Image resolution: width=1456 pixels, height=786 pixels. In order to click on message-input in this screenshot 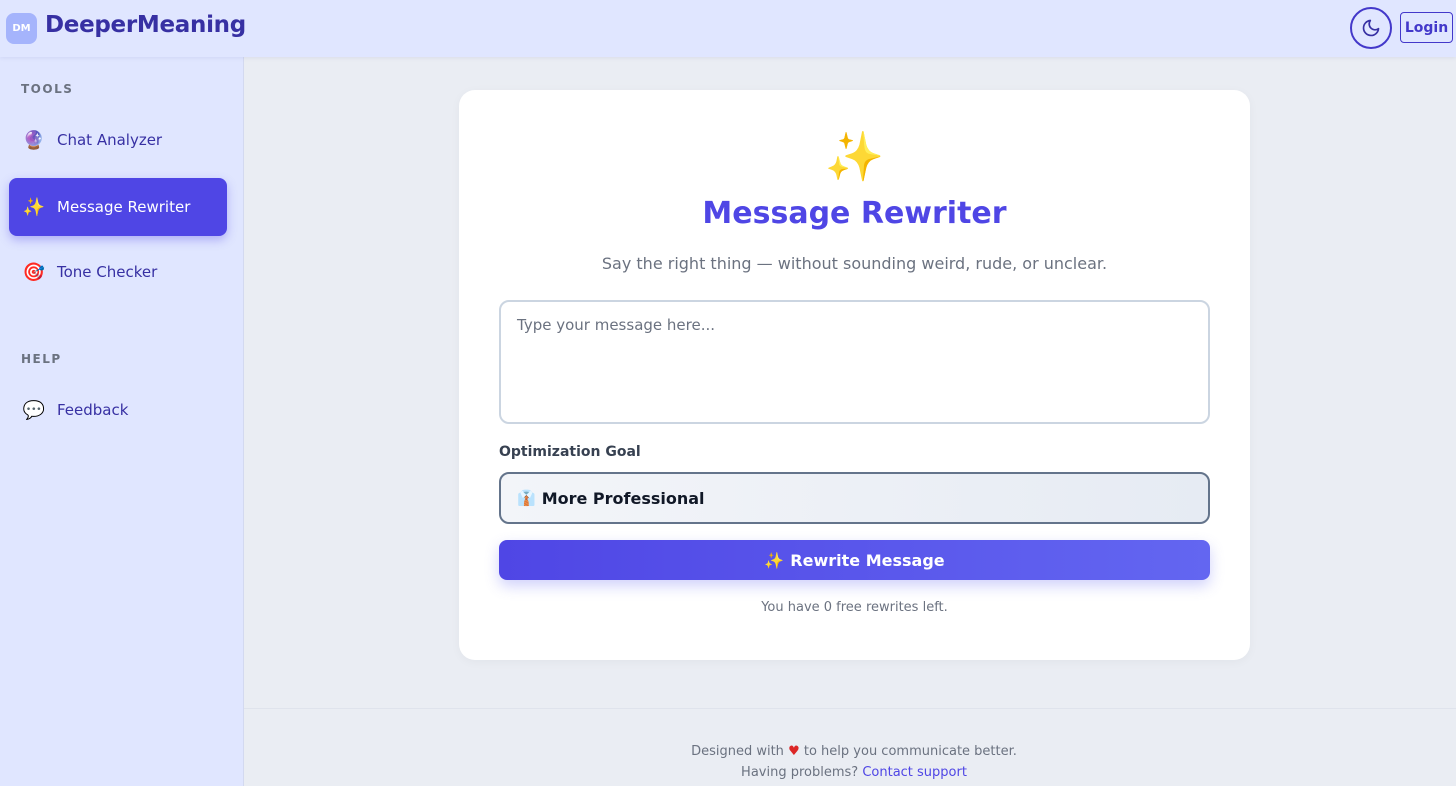, I will do `click(854, 362)`.